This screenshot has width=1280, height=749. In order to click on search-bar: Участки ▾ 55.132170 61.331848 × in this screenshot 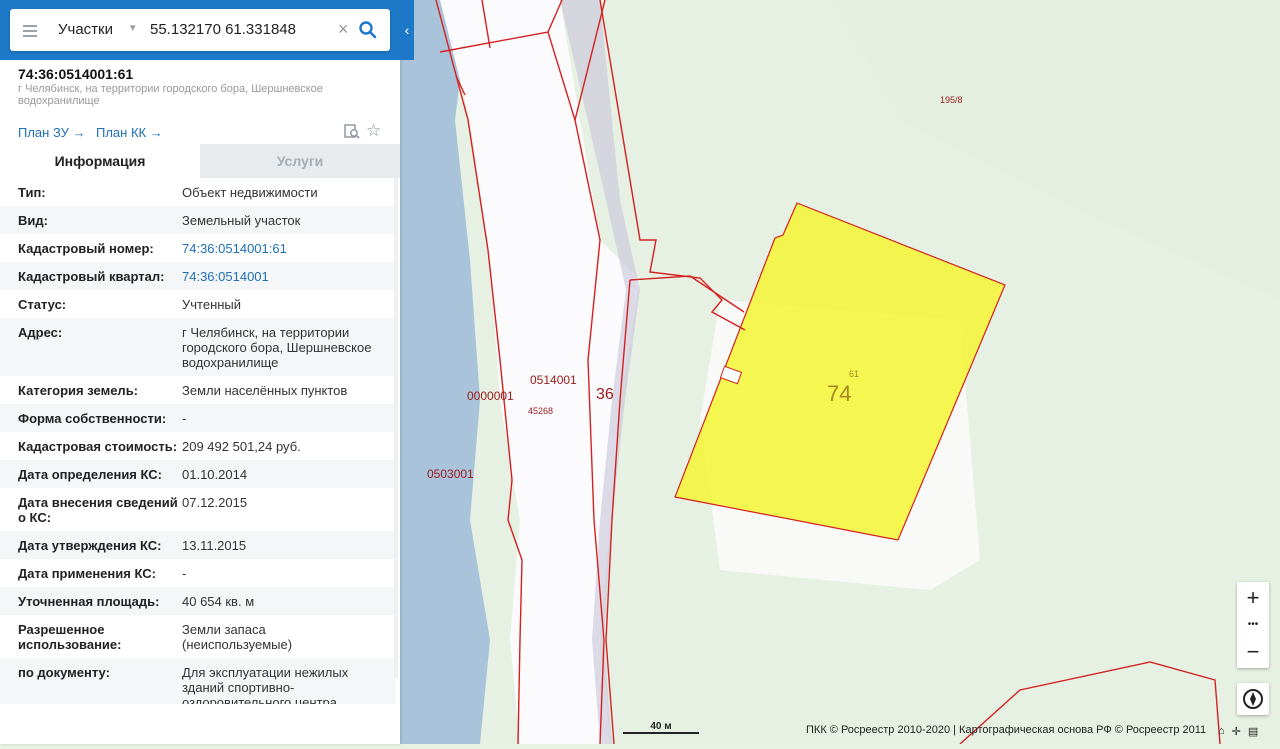, I will do `click(200, 30)`.